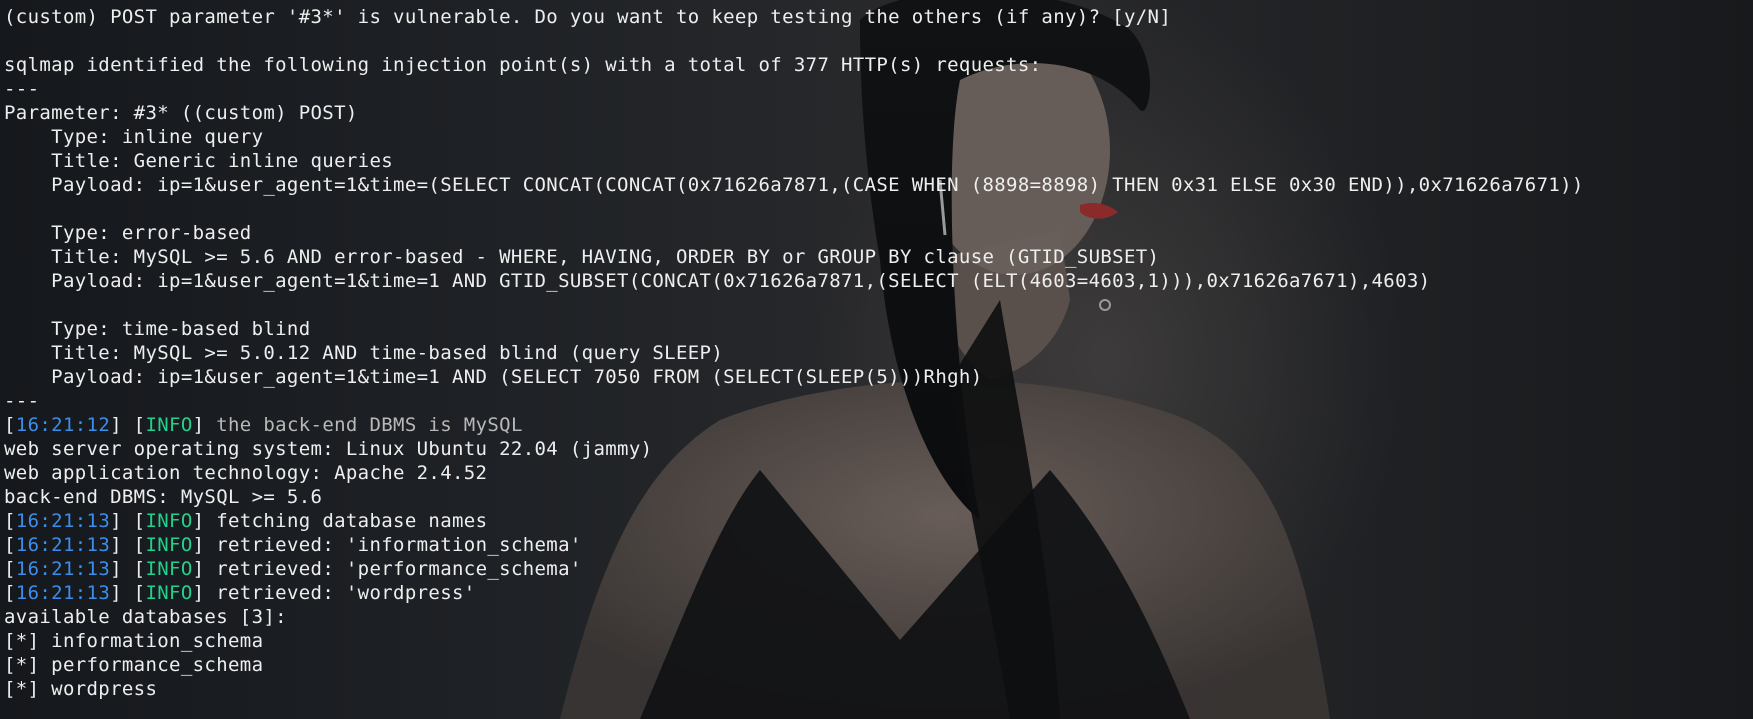 Image resolution: width=1753 pixels, height=719 pixels. I want to click on terminal-line: [*] performance_schema, so click(794, 665).